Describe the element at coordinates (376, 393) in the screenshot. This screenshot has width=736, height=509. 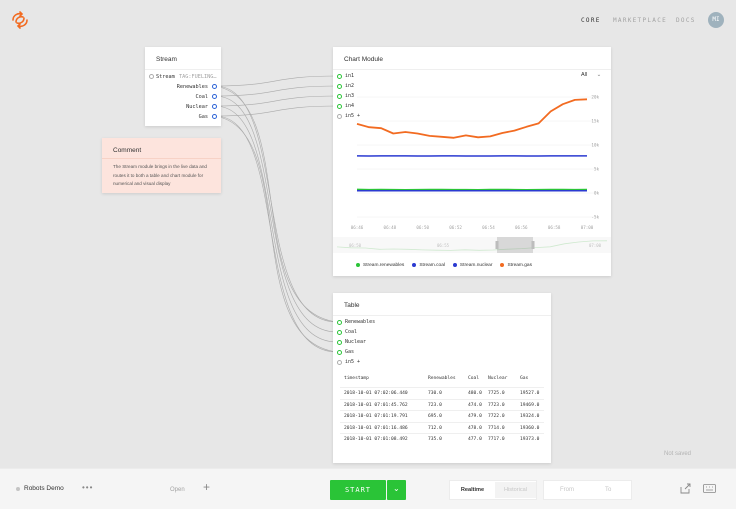
I see `table-cell-timestamp: 2018-10-01 07:02:06.440` at that location.